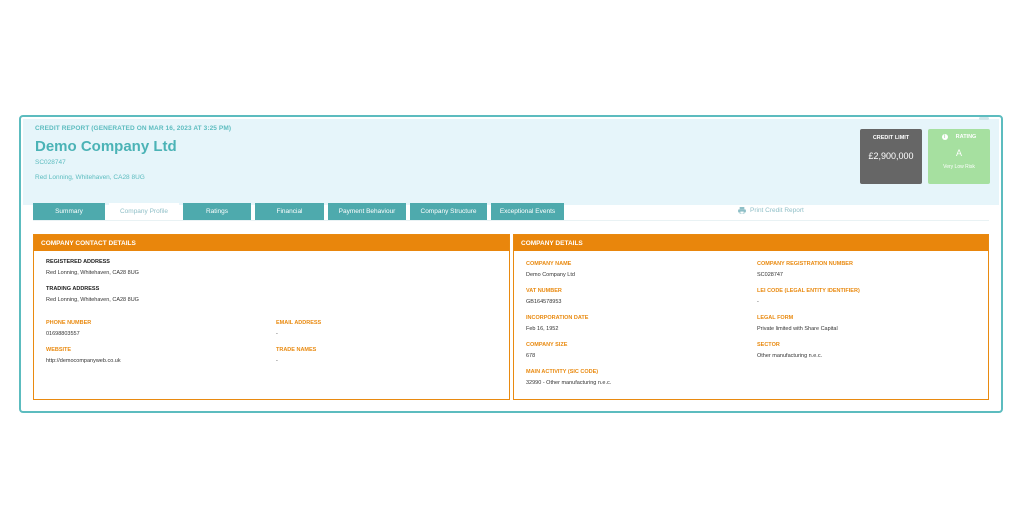 Image resolution: width=1024 pixels, height=531 pixels. What do you see at coordinates (73, 289) in the screenshot?
I see `field-label: TRADING ADDRESS` at bounding box center [73, 289].